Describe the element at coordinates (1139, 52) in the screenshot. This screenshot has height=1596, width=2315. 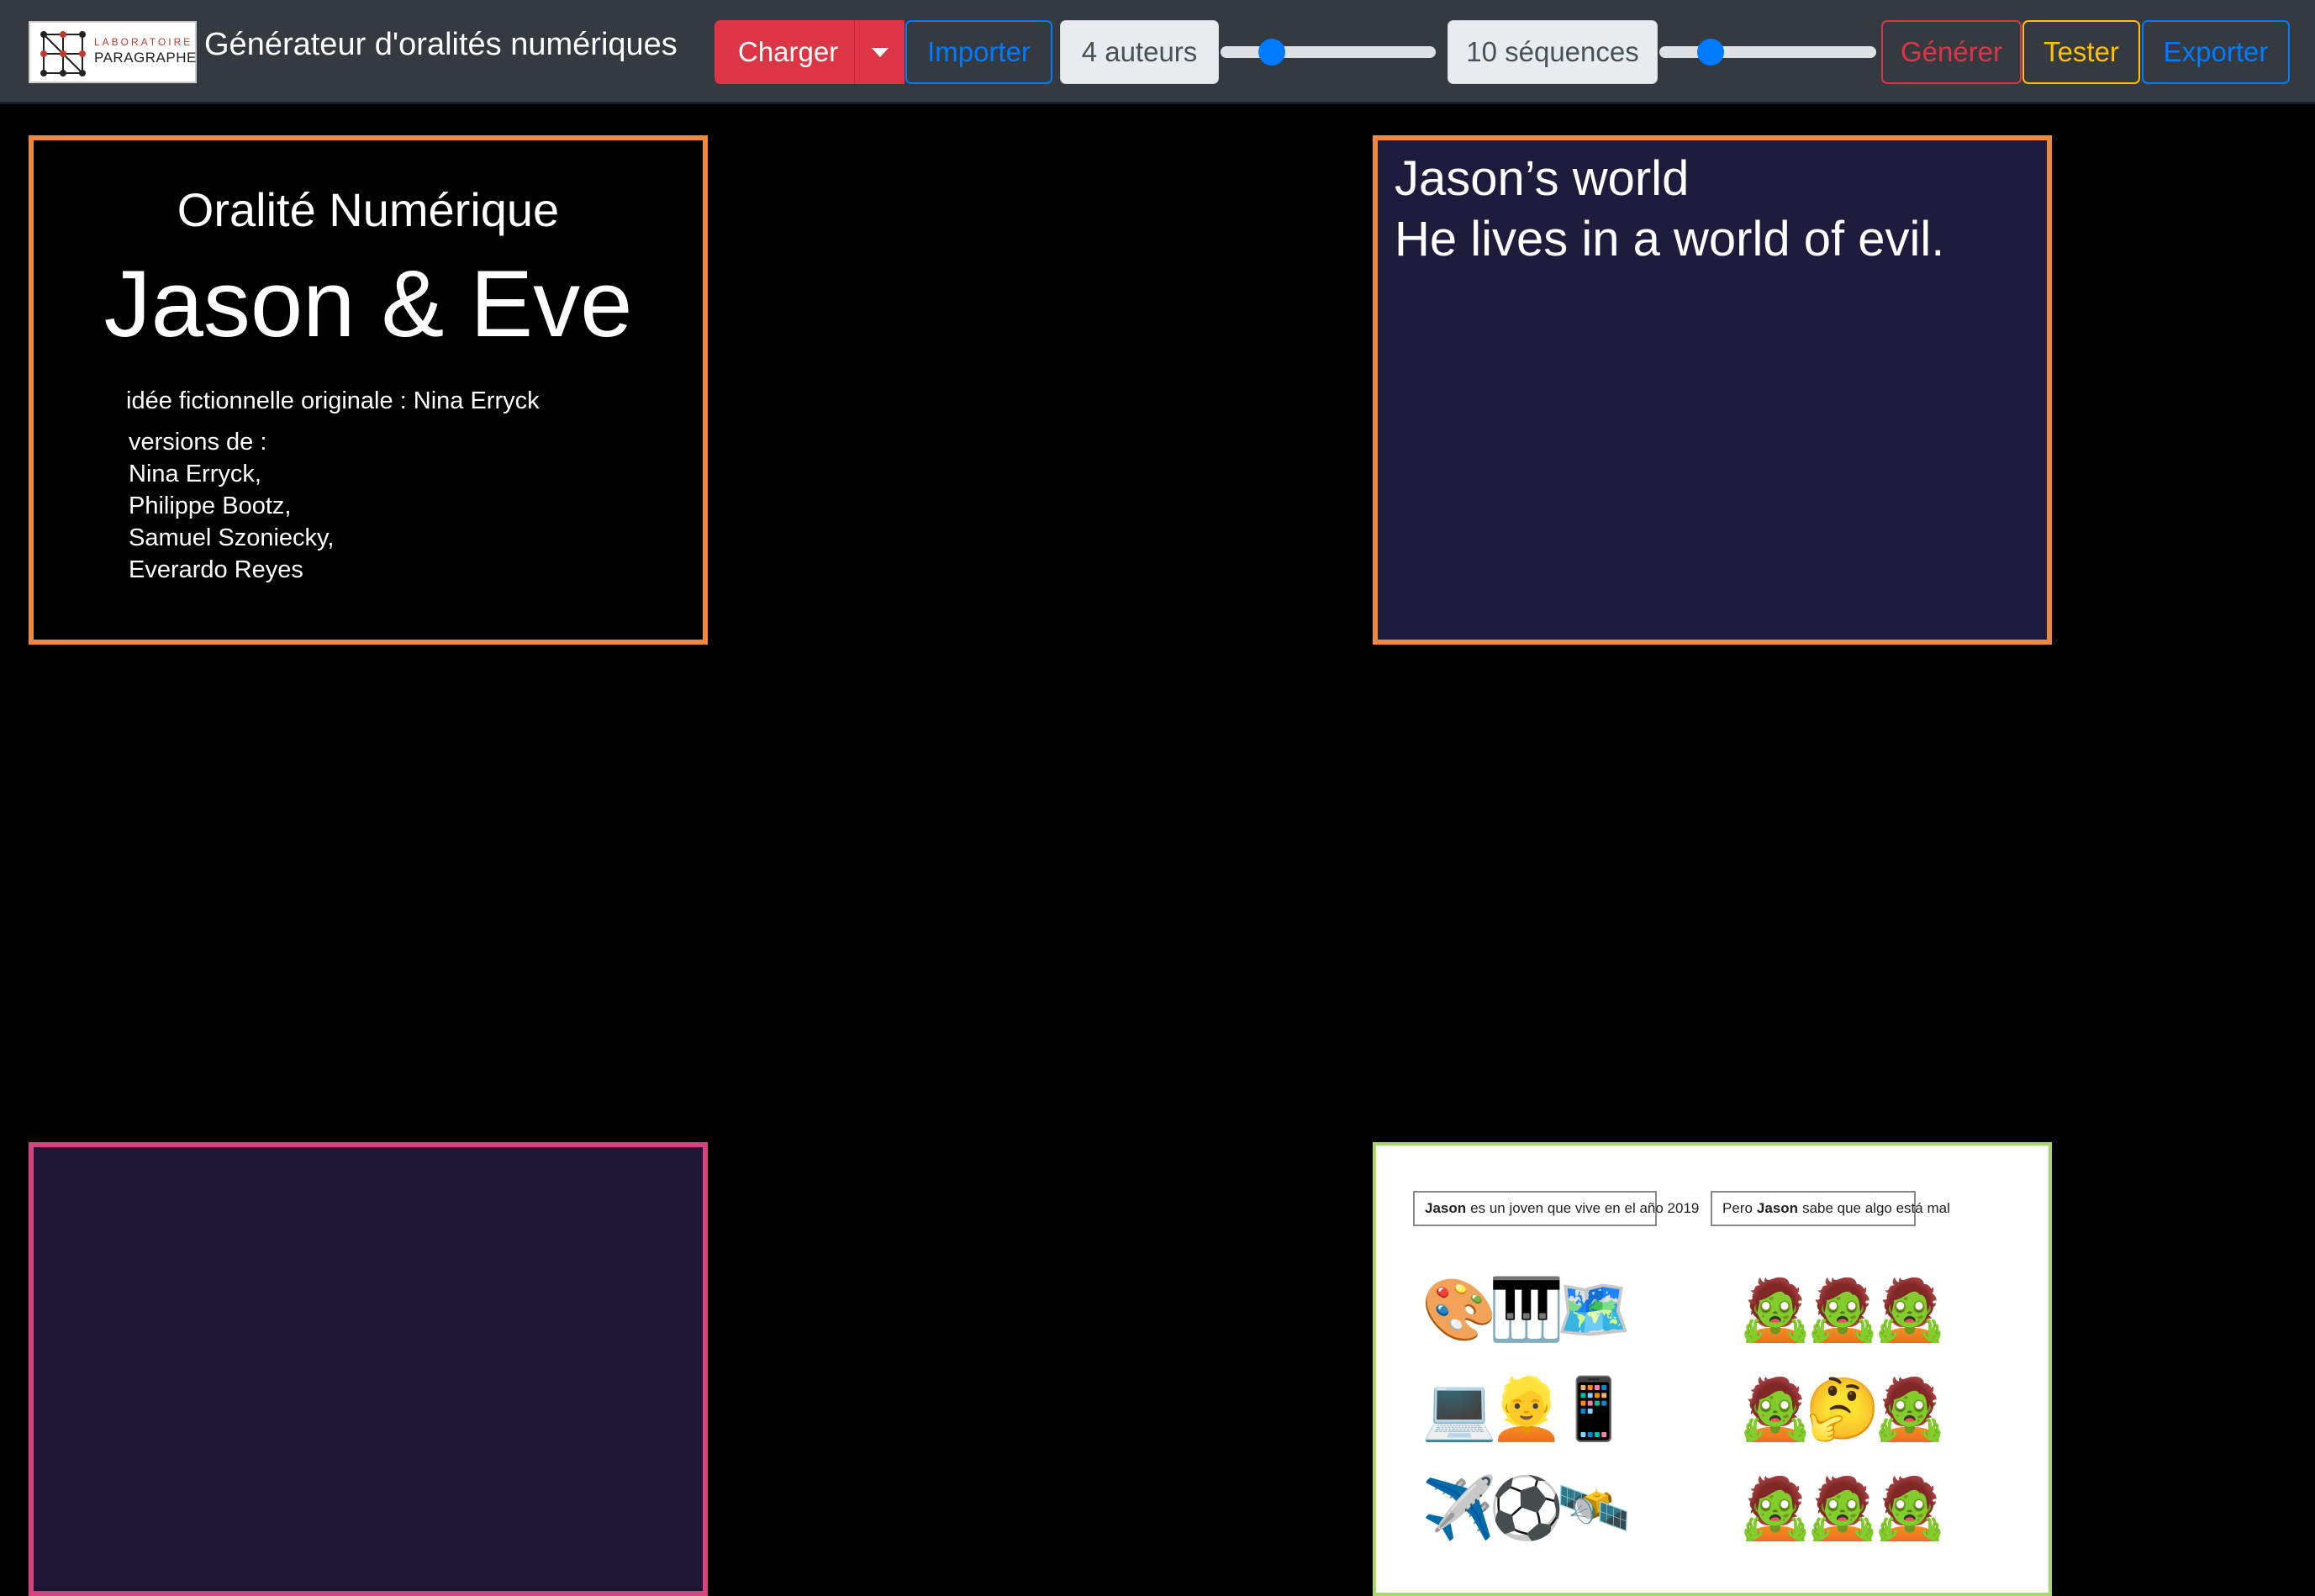
I see `auteurs-count-label: 4 auteurs` at that location.